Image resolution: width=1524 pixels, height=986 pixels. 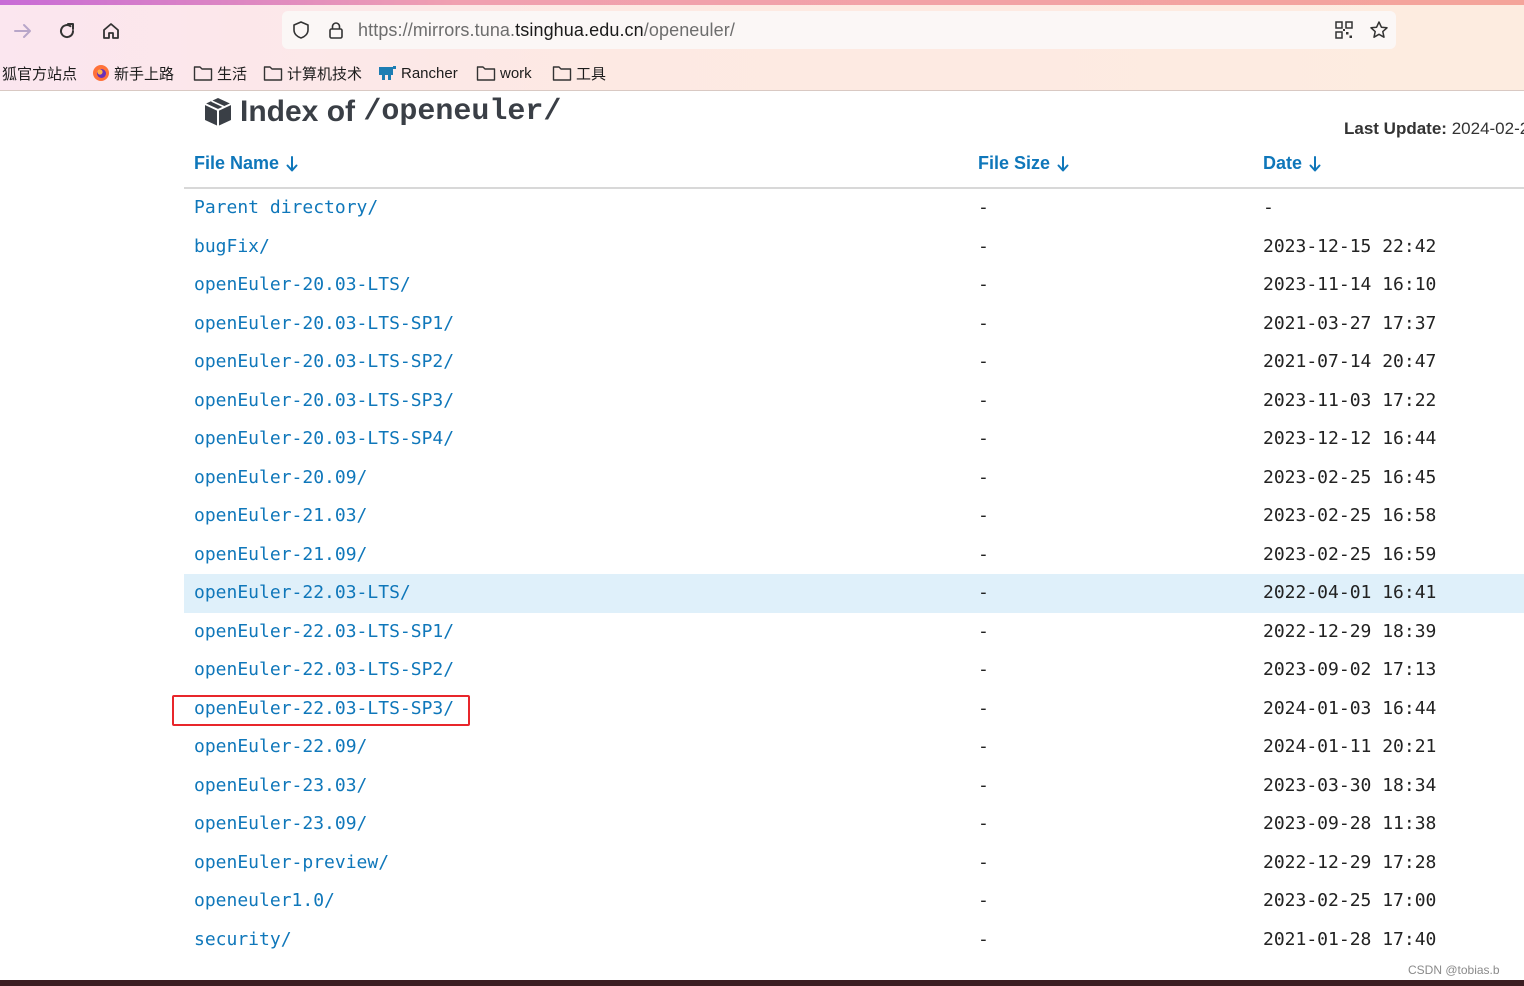 I want to click on file-link: openeuler1.0/, so click(x=264, y=900).